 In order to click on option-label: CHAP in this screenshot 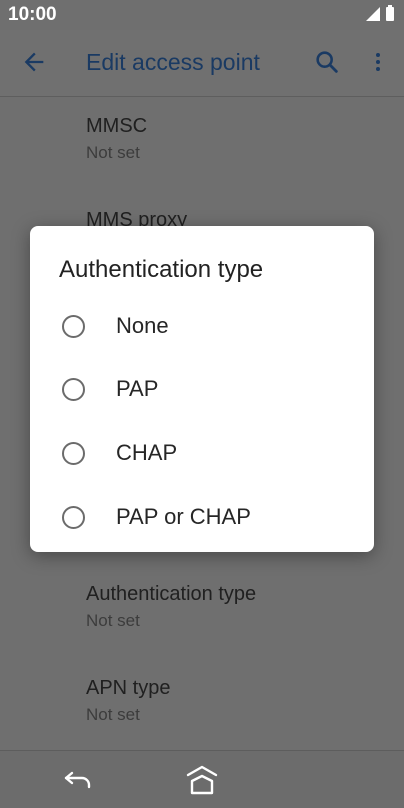, I will do `click(147, 452)`.